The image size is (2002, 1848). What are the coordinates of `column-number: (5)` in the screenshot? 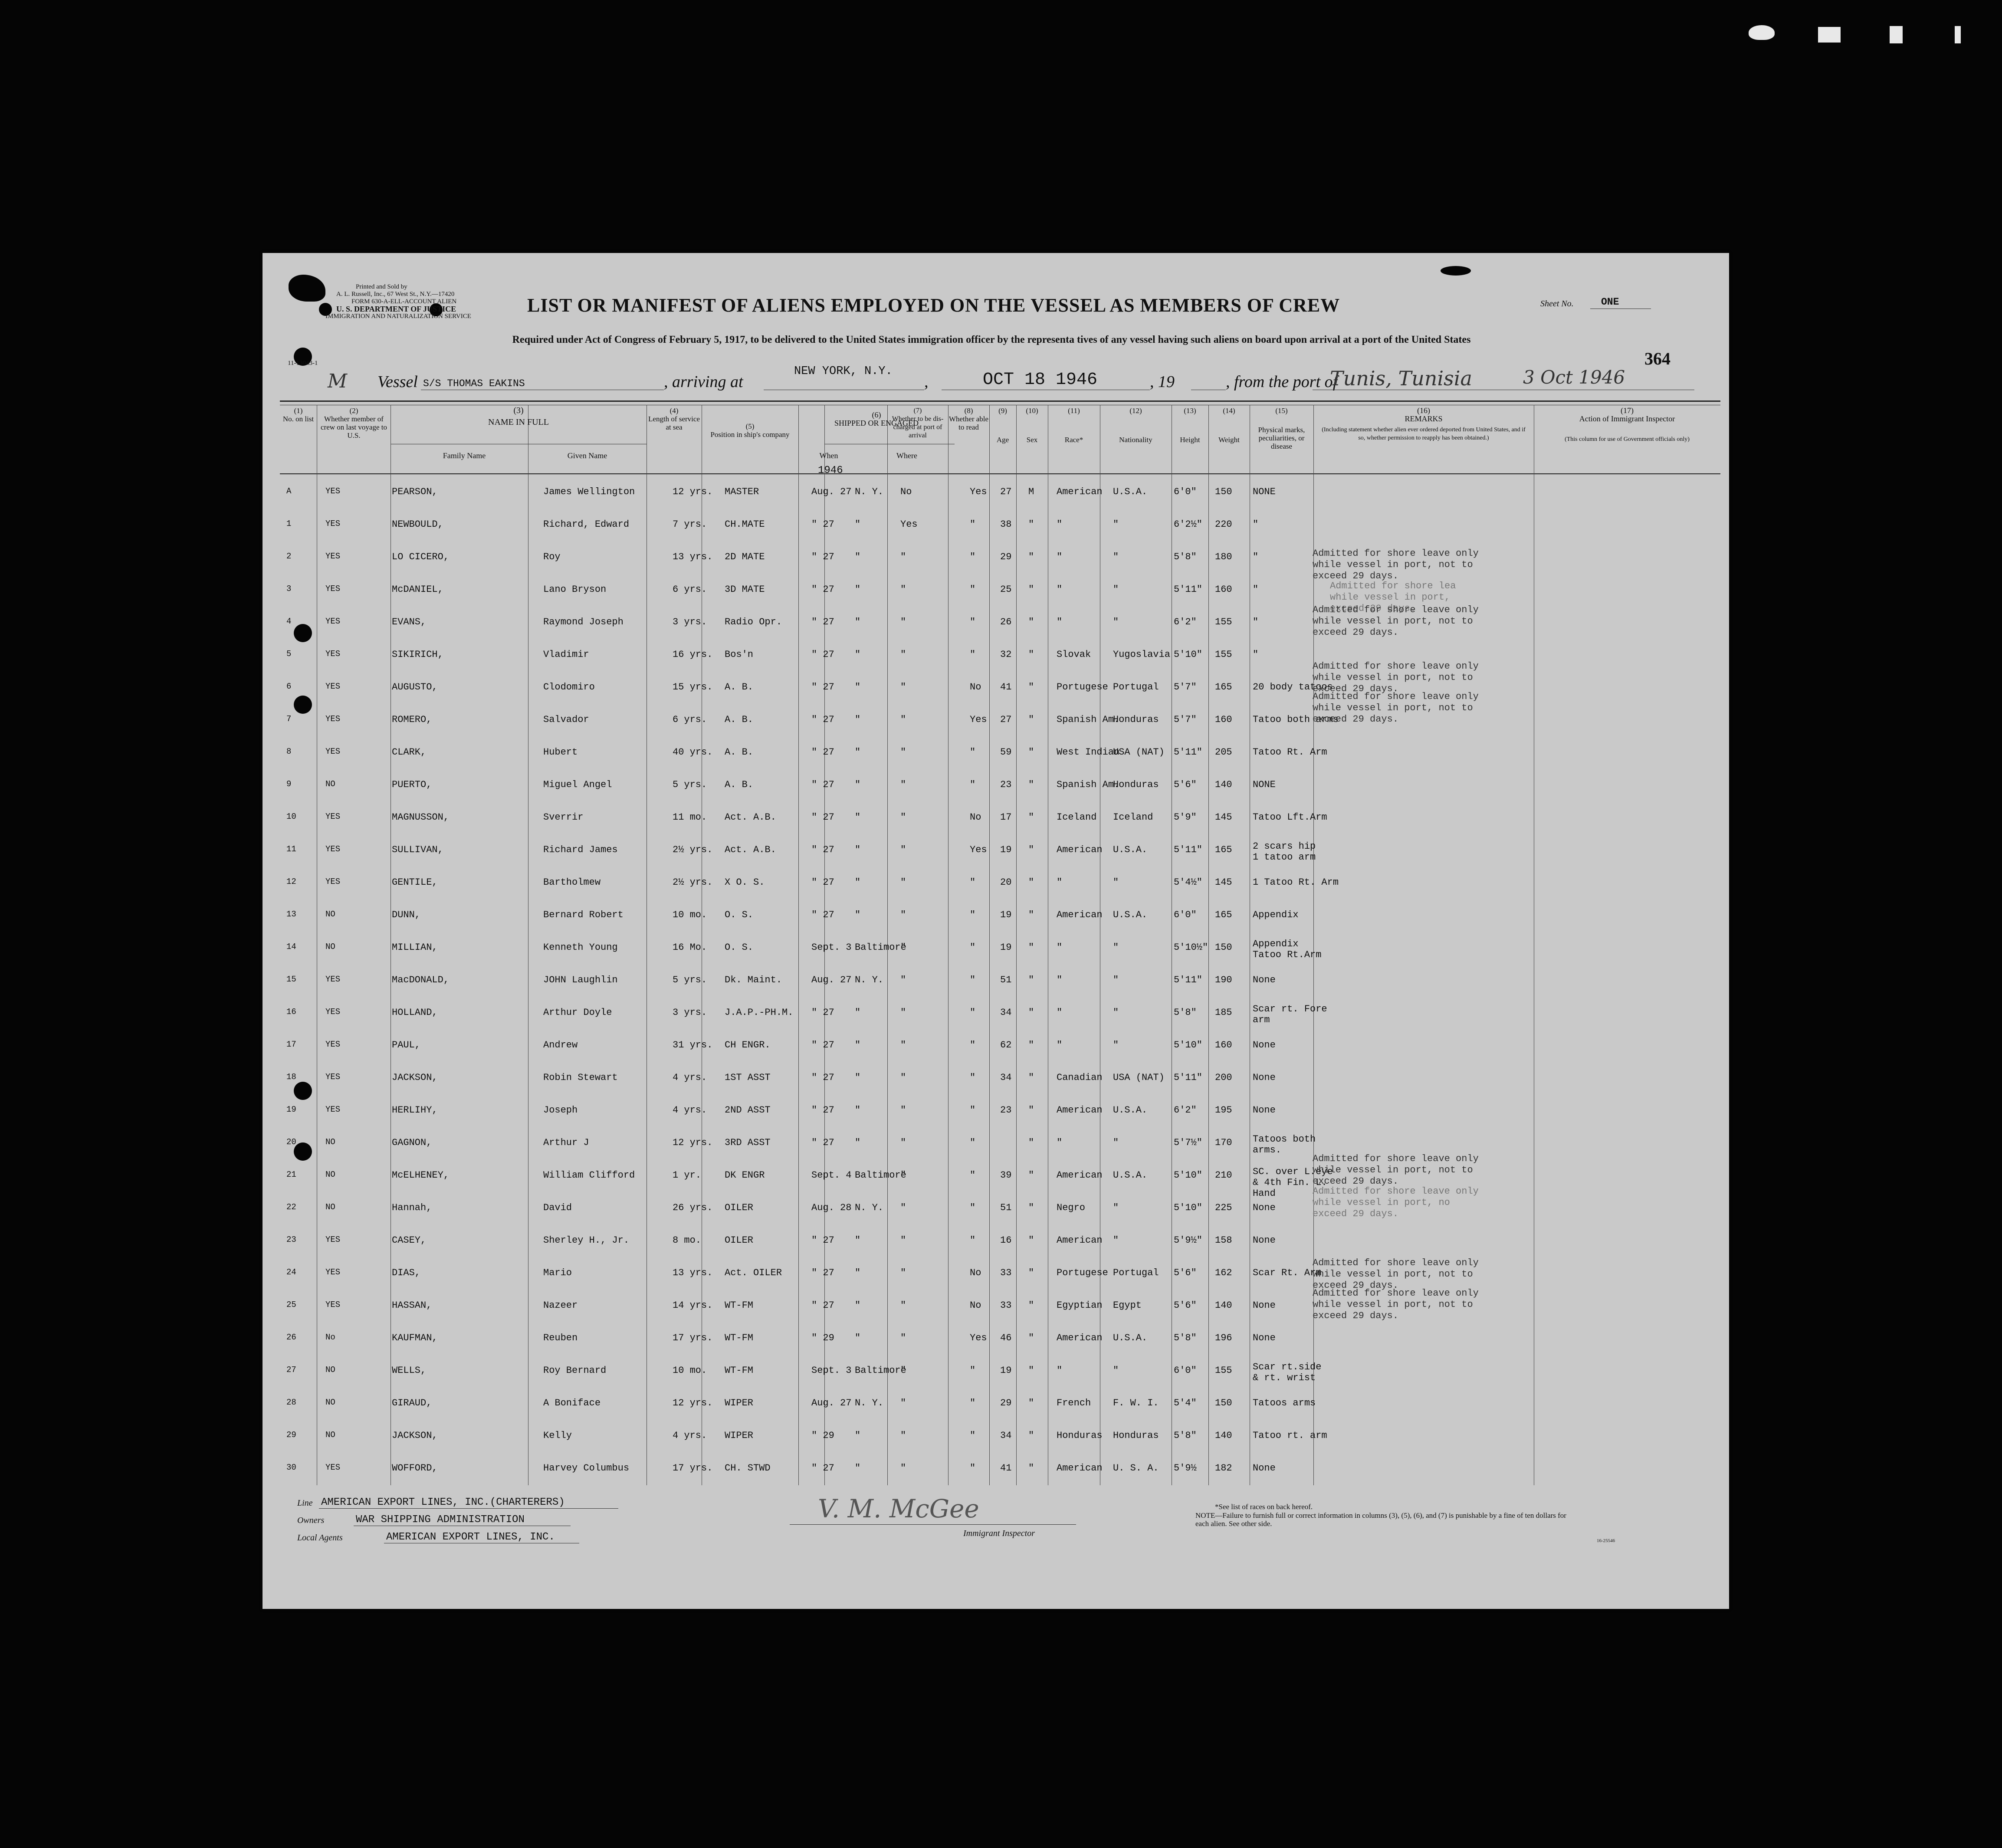 It's located at (750, 426).